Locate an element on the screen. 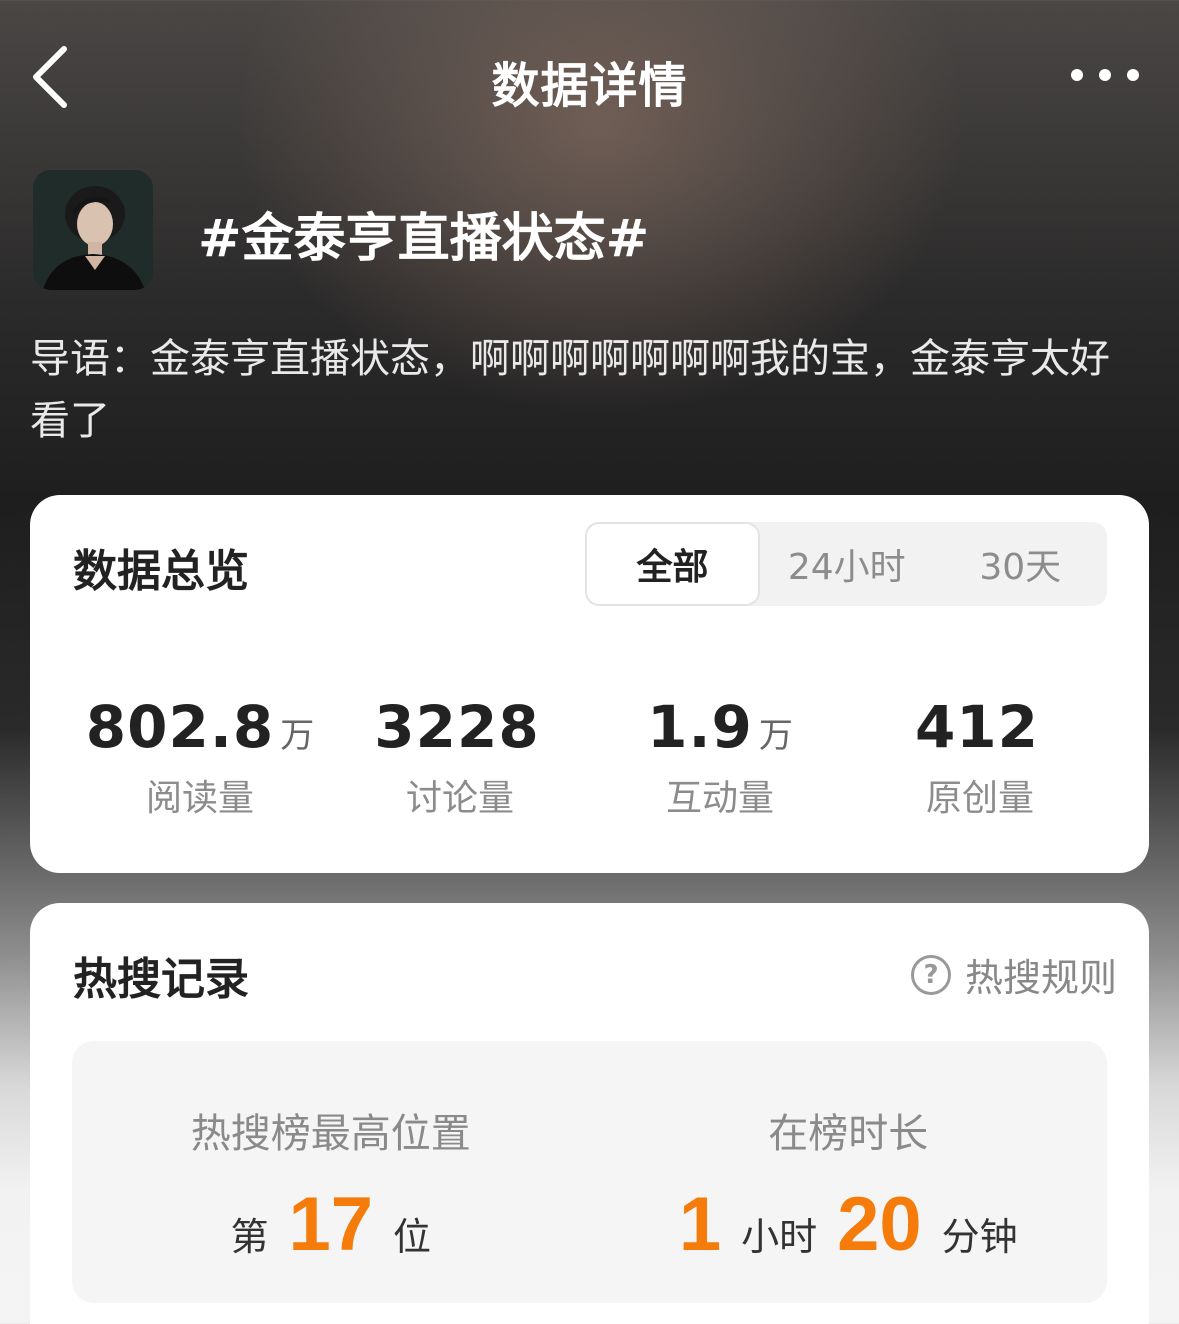 The height and width of the screenshot is (1324, 1179). tab-all: 全部 is located at coordinates (672, 564).